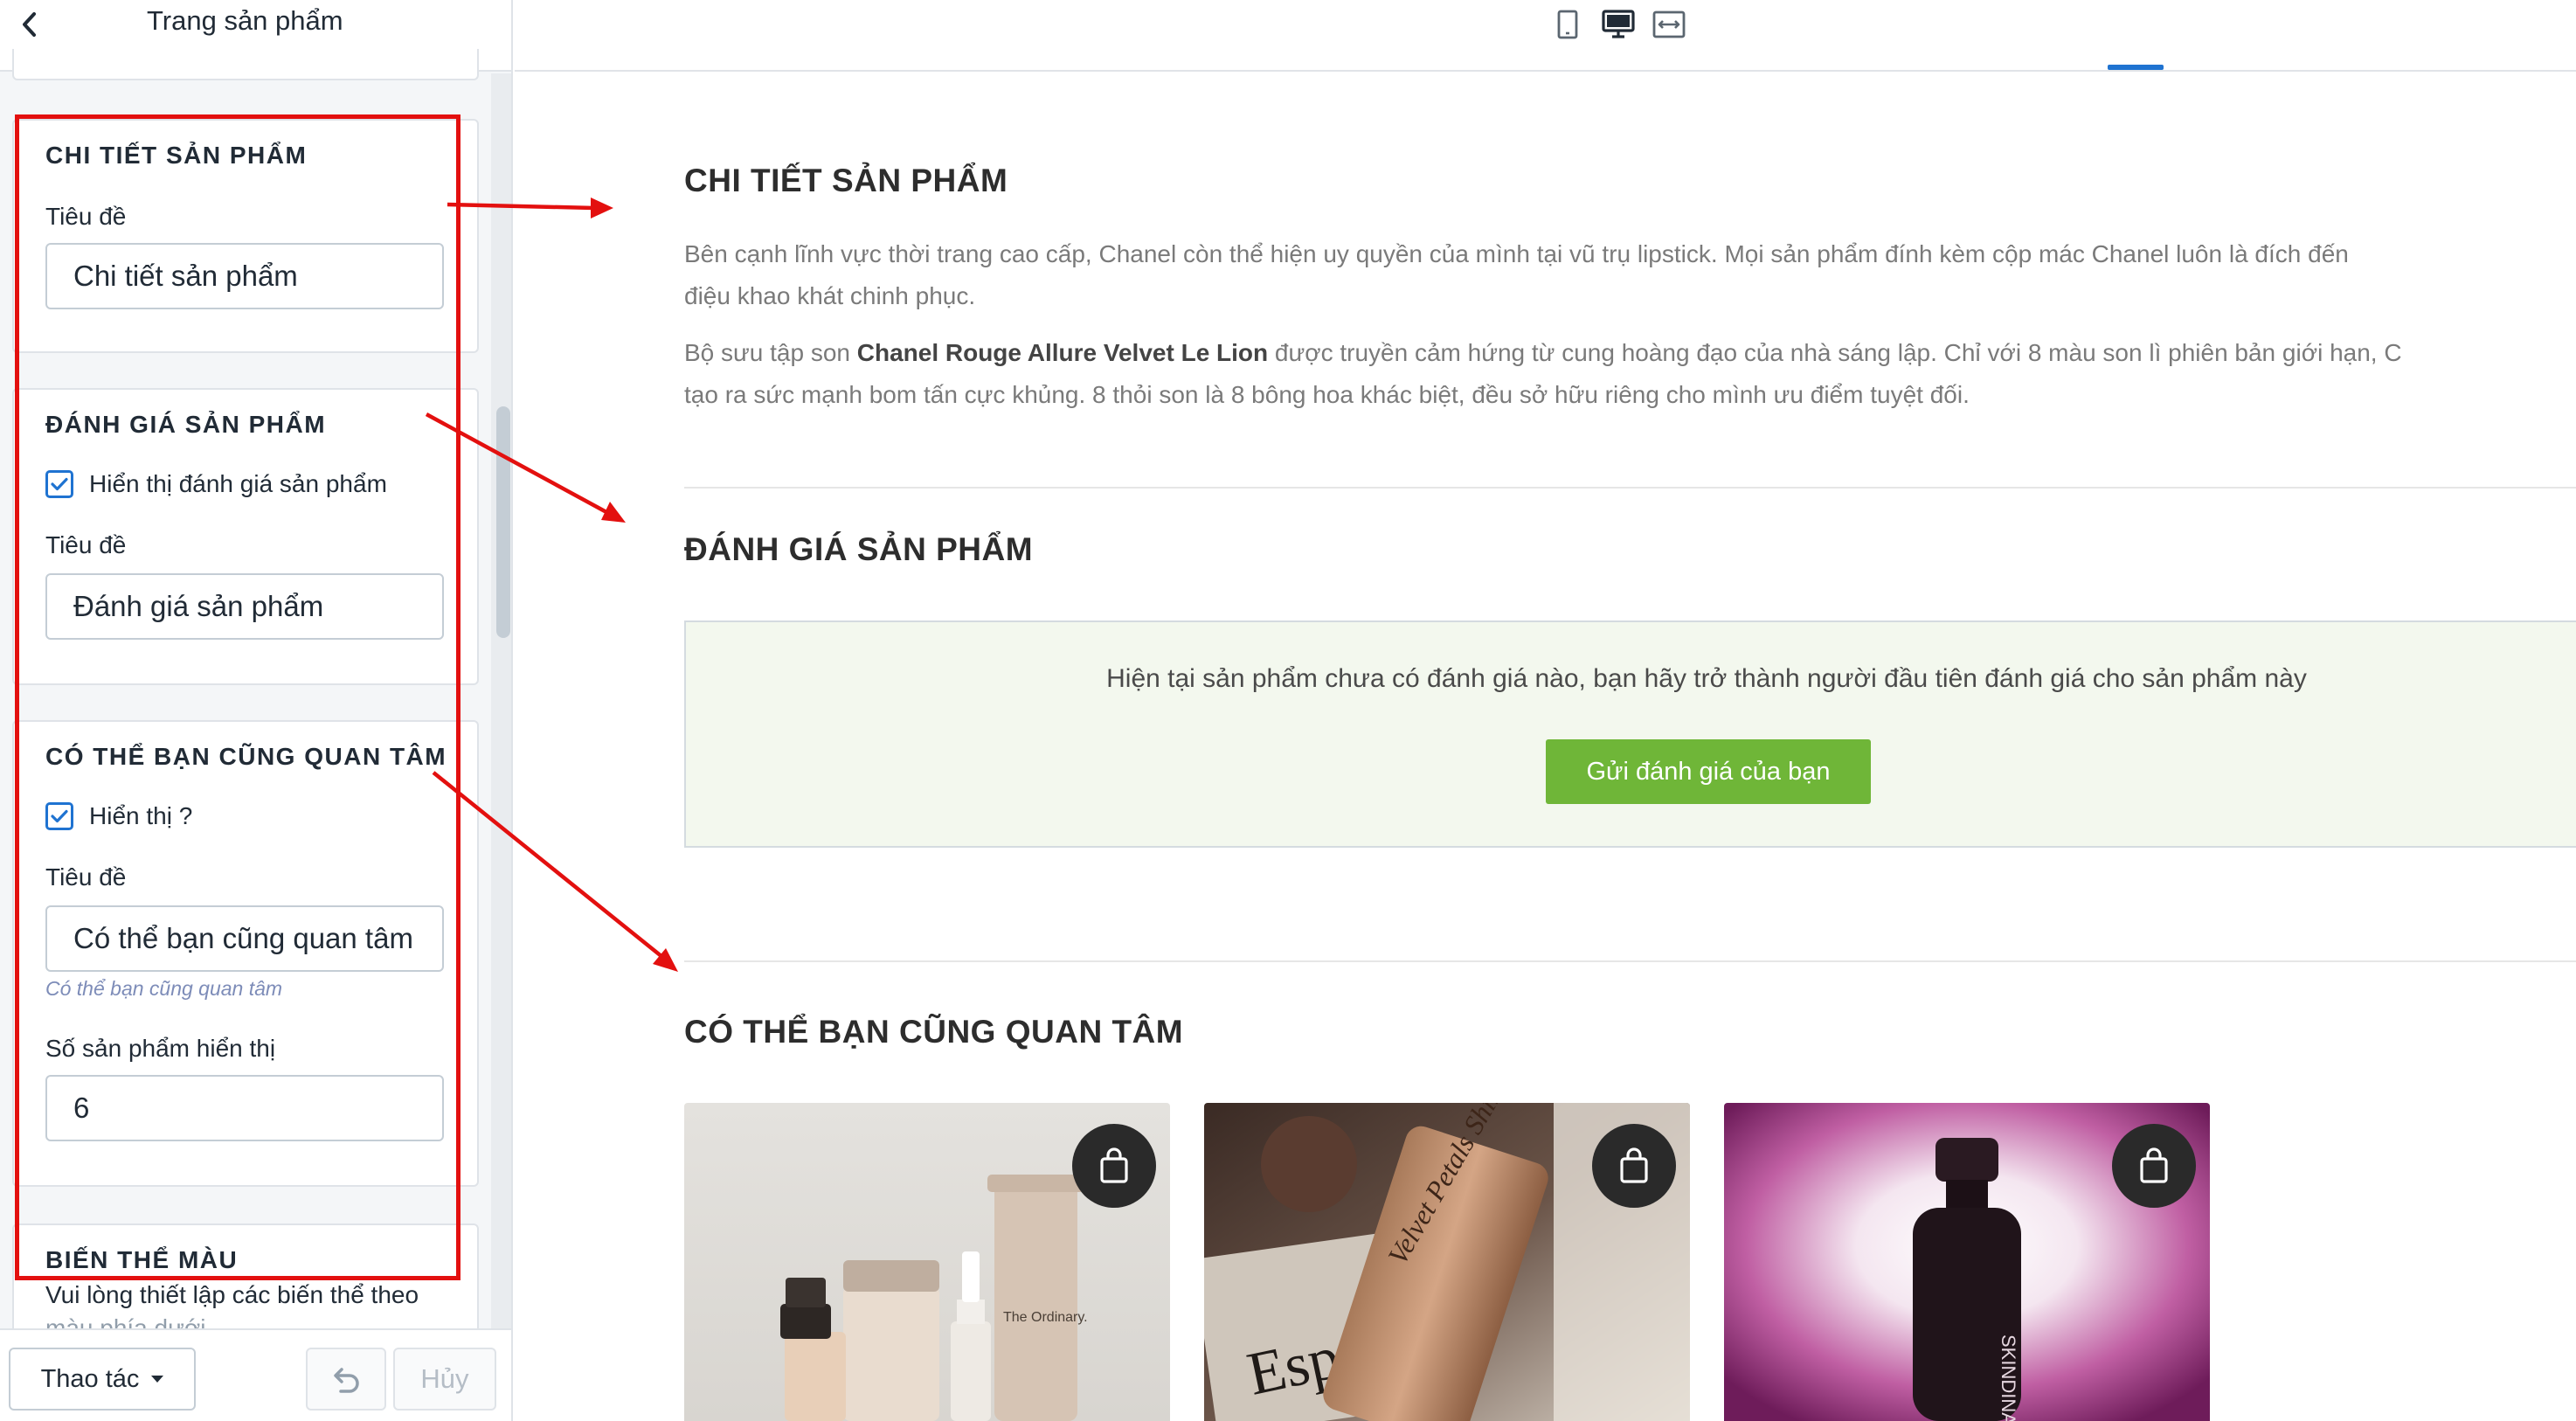 This screenshot has height=1421, width=2576. Describe the element at coordinates (232, 1295) in the screenshot. I see `color-variants-description: Vui lòng thiết lập các biến thể theo` at that location.